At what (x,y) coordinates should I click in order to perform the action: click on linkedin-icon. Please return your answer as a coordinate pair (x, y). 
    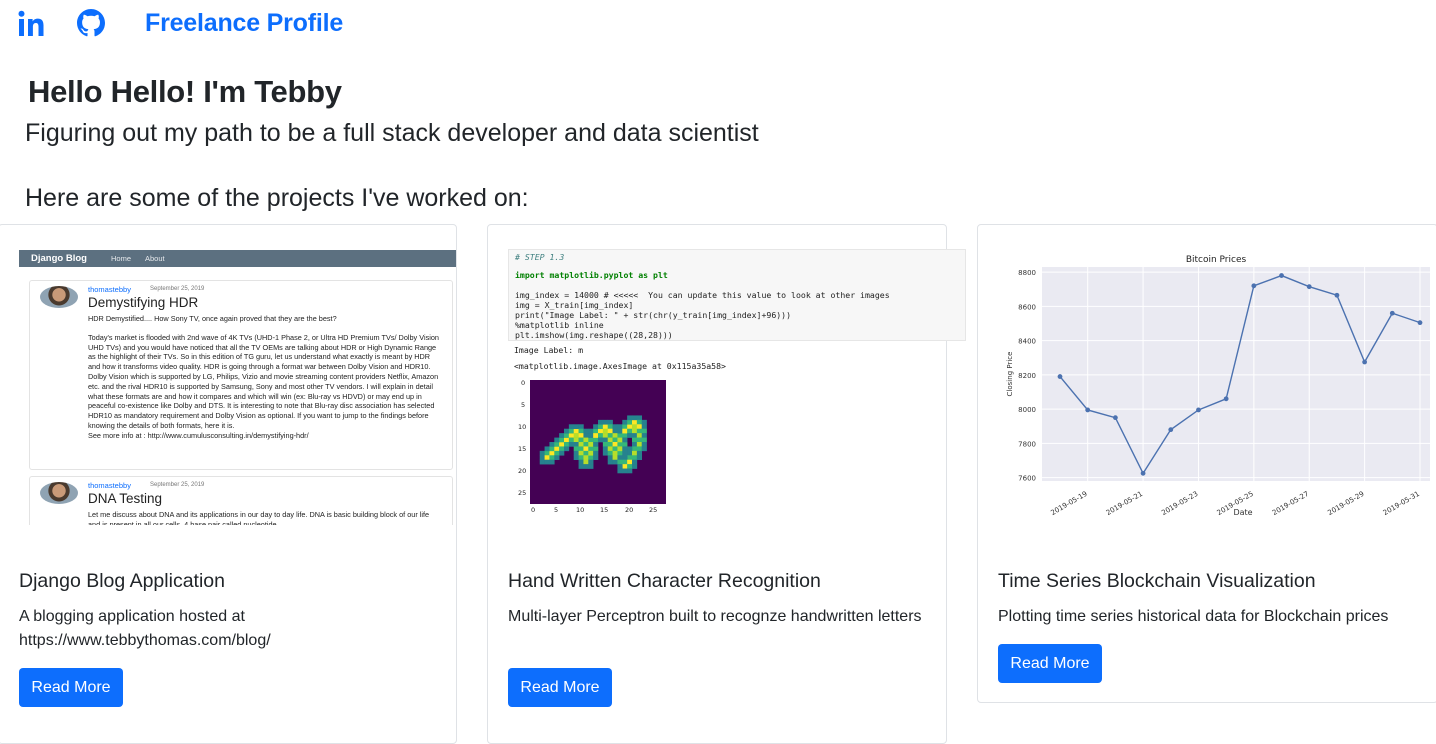
    Looking at the image, I should click on (31, 23).